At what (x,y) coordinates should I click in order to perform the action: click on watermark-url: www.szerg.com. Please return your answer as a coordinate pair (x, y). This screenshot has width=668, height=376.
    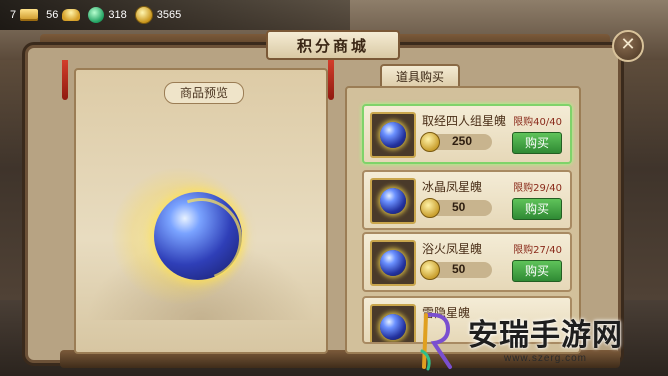
    Looking at the image, I should click on (545, 358).